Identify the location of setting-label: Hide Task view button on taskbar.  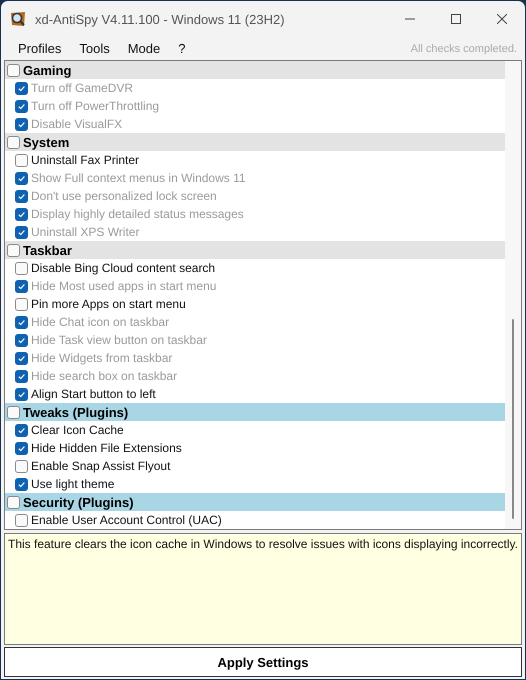
(119, 340).